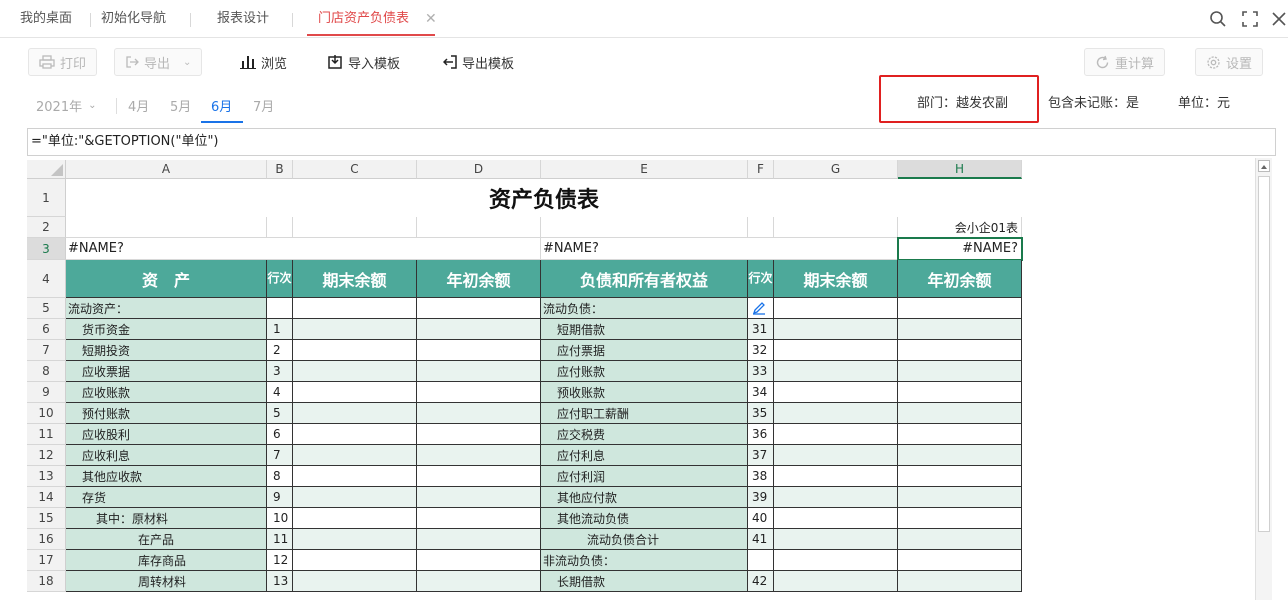  Describe the element at coordinates (46, 392) in the screenshot. I see `row-header-9: 9` at that location.